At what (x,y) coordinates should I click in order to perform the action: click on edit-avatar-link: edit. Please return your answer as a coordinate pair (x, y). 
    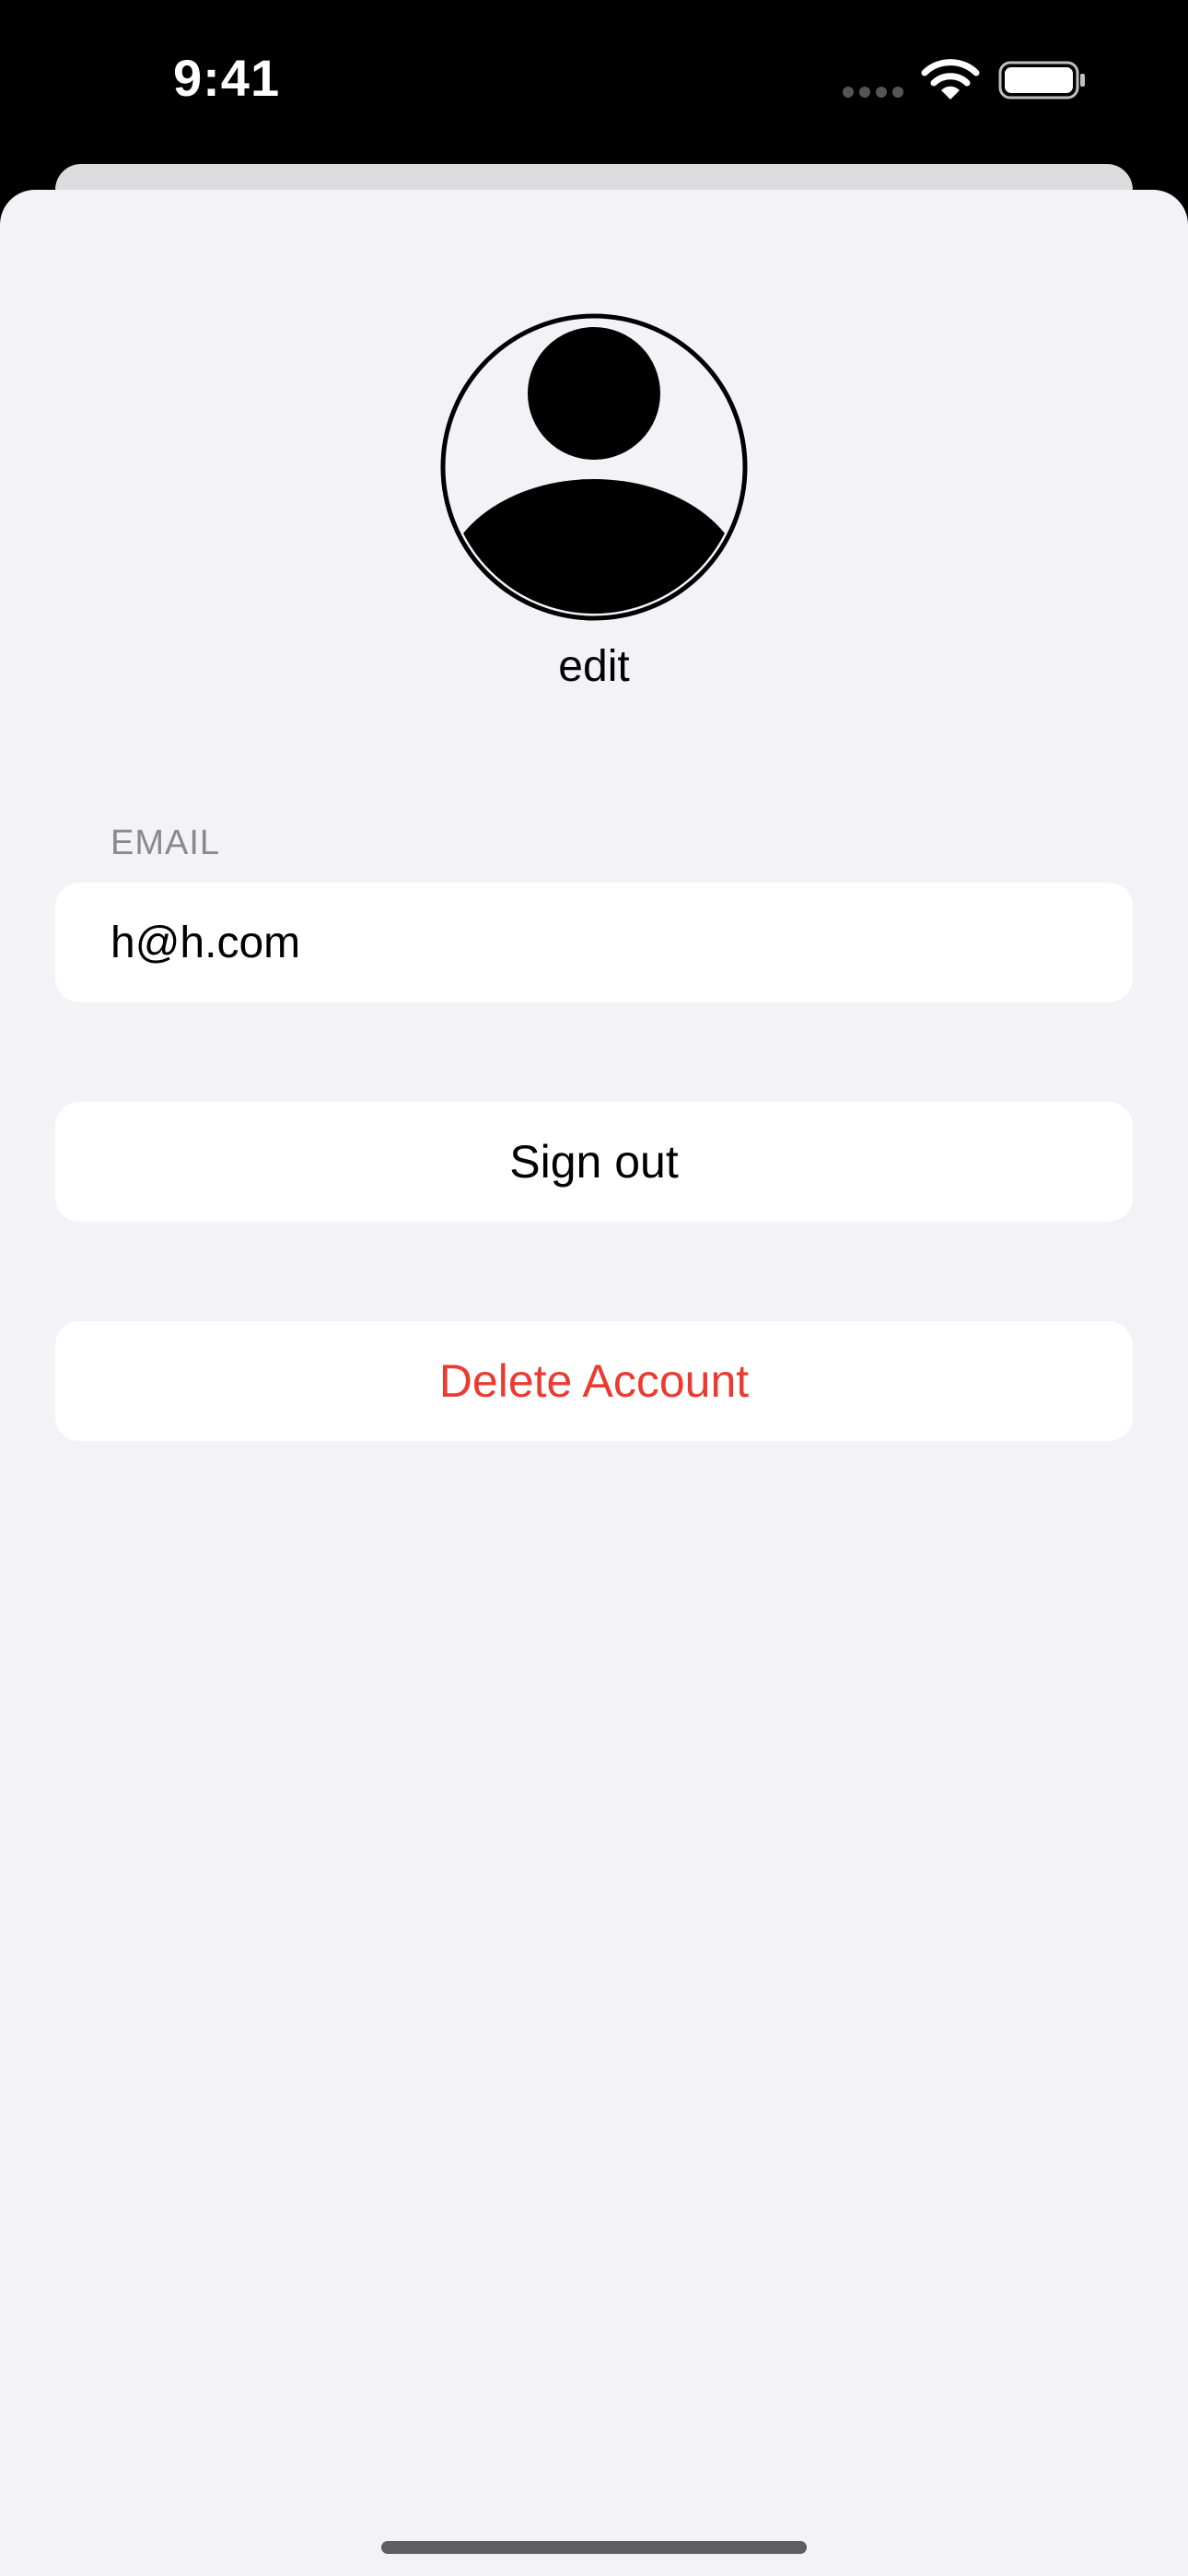
    Looking at the image, I should click on (594, 667).